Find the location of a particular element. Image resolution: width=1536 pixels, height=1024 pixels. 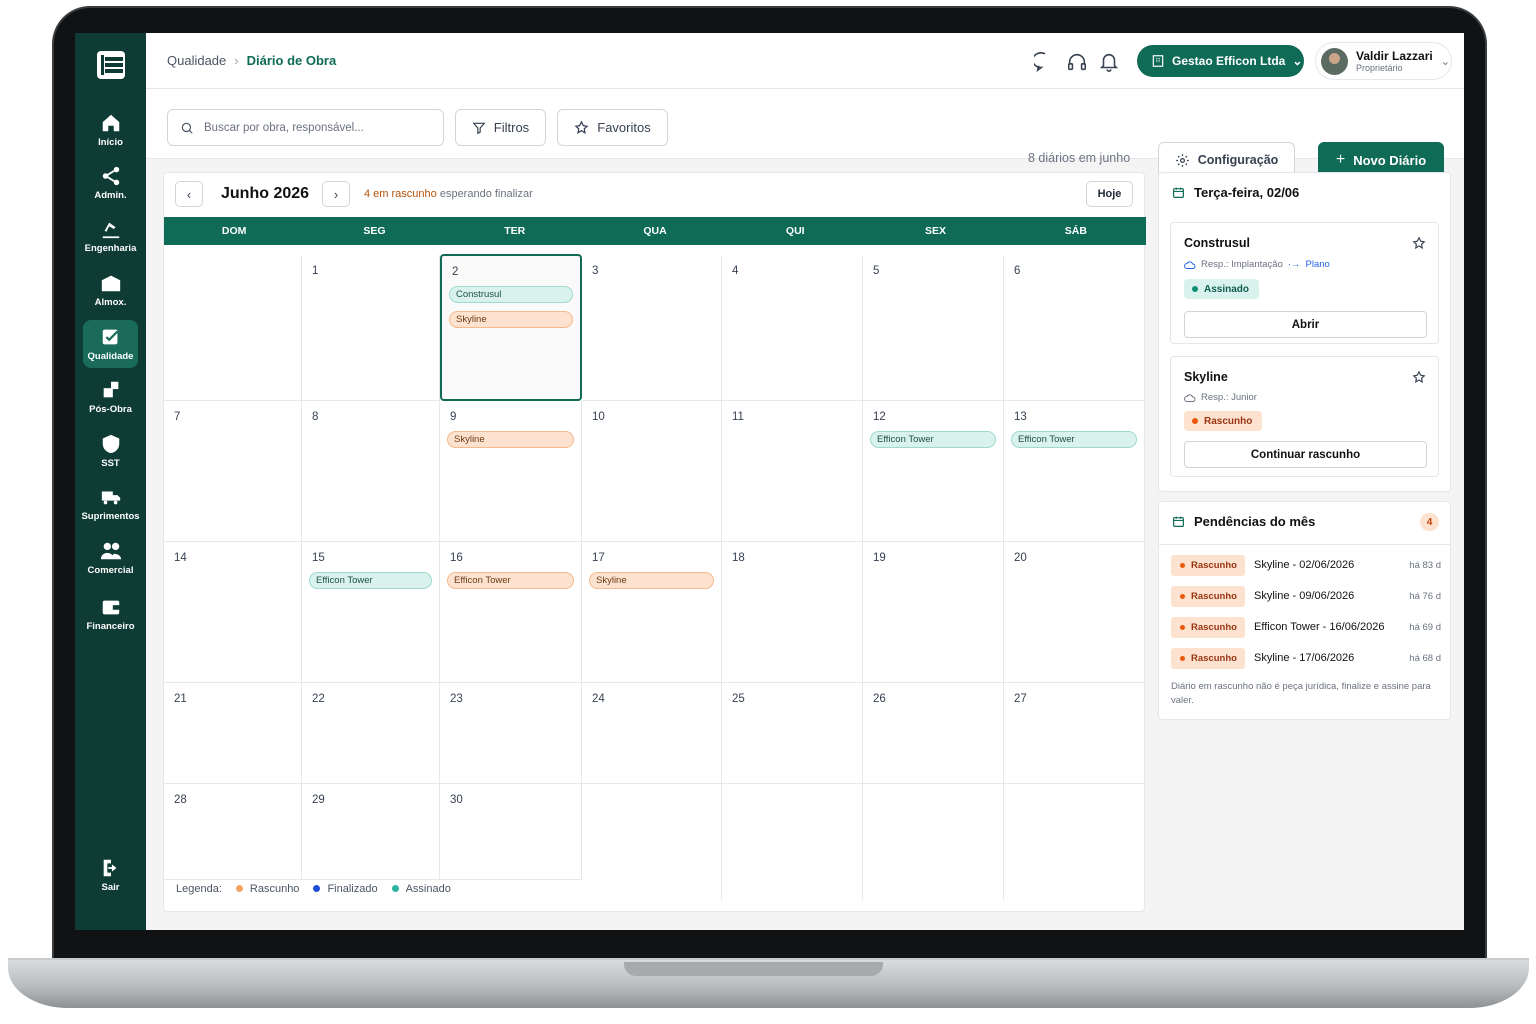

sidebar-item-label: SST is located at coordinates (110, 463).